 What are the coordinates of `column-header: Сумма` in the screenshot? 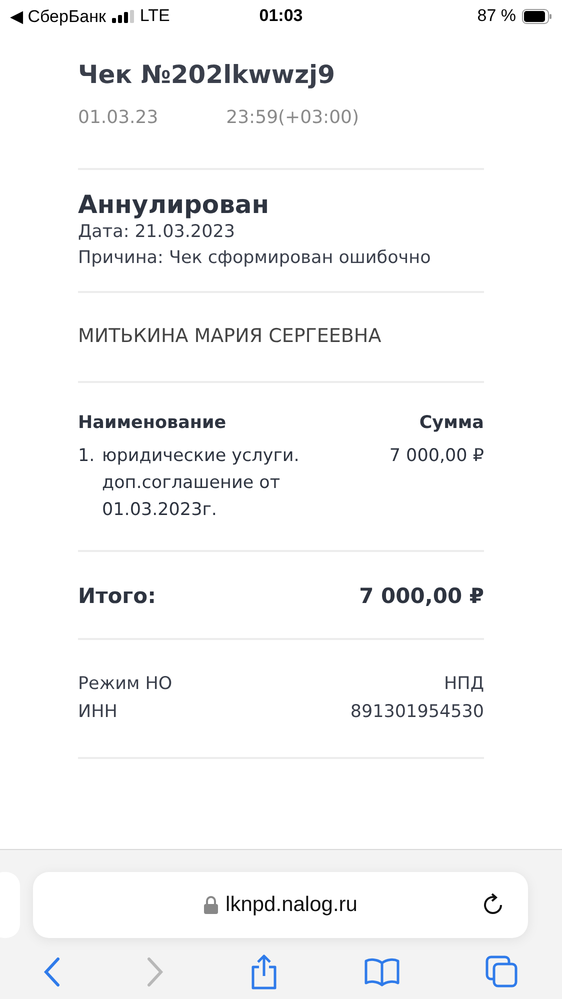 It's located at (451, 423).